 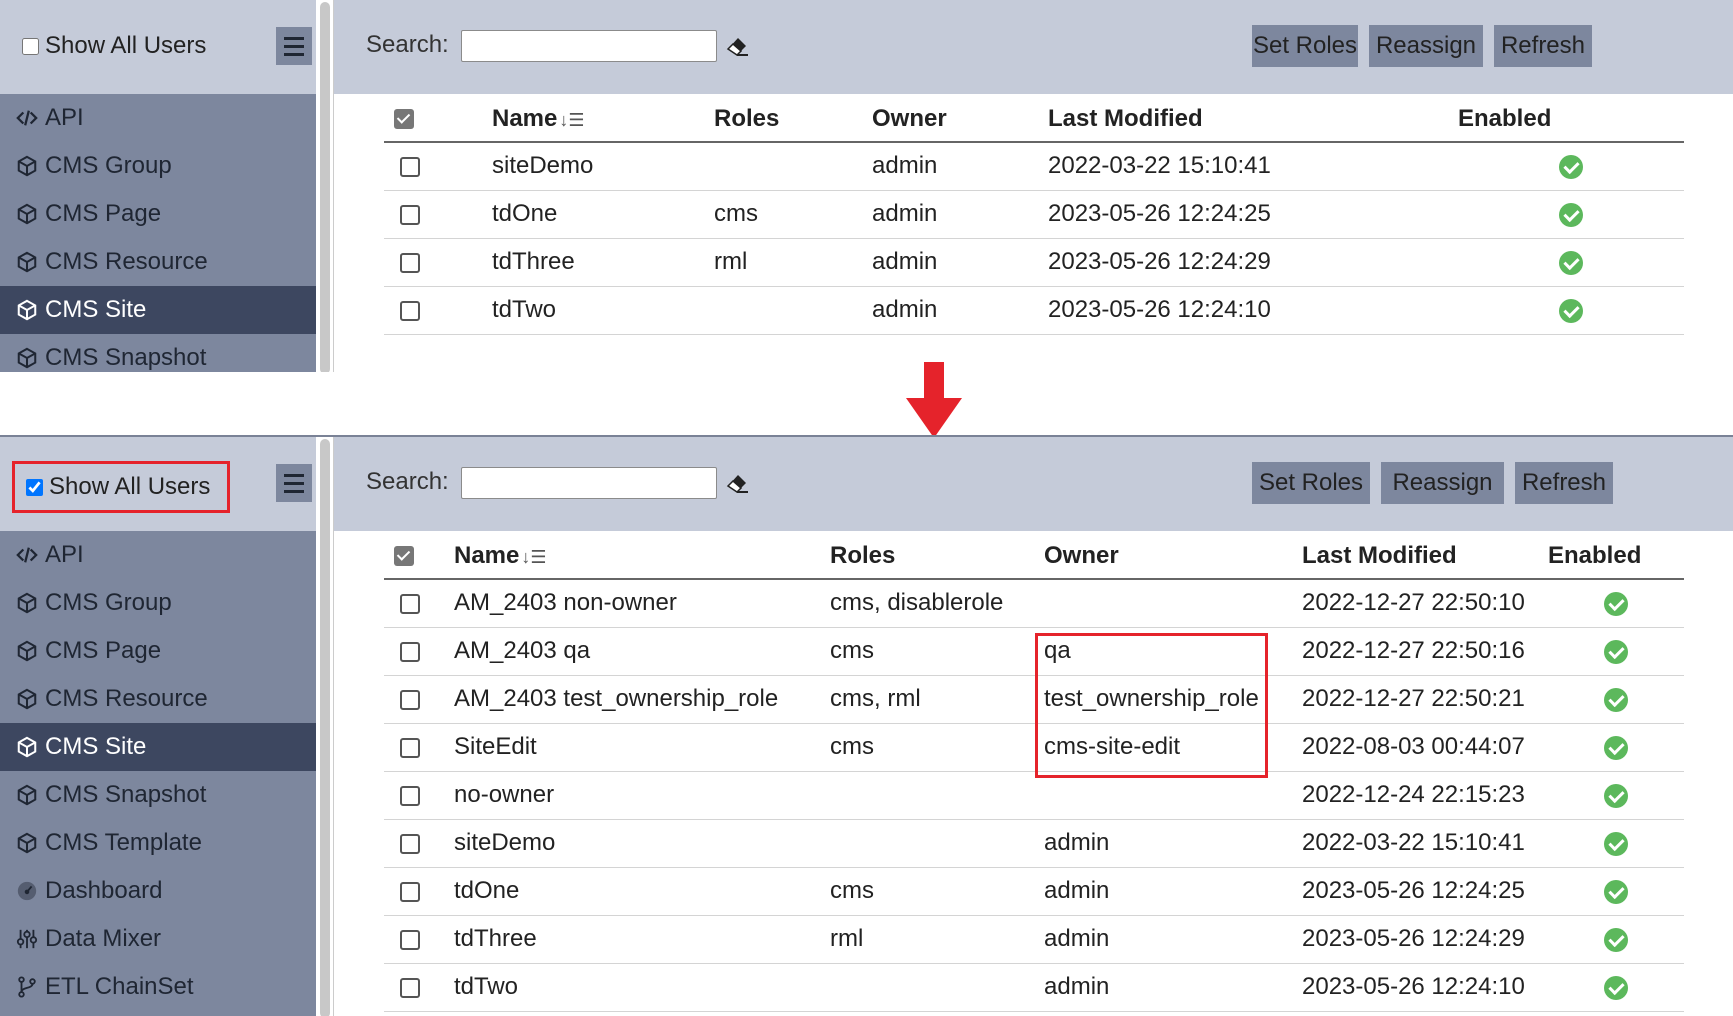 What do you see at coordinates (642, 747) in the screenshot?
I see `name-cell: SiteEdit` at bounding box center [642, 747].